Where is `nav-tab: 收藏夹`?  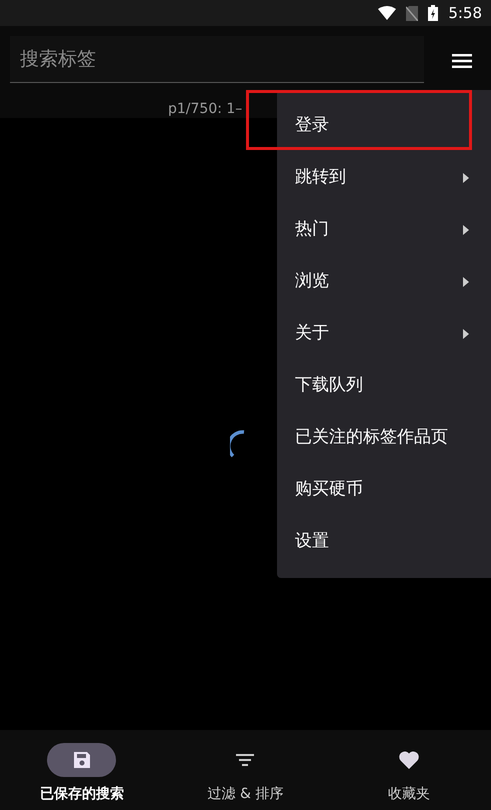
nav-tab: 收藏夹 is located at coordinates (409, 770).